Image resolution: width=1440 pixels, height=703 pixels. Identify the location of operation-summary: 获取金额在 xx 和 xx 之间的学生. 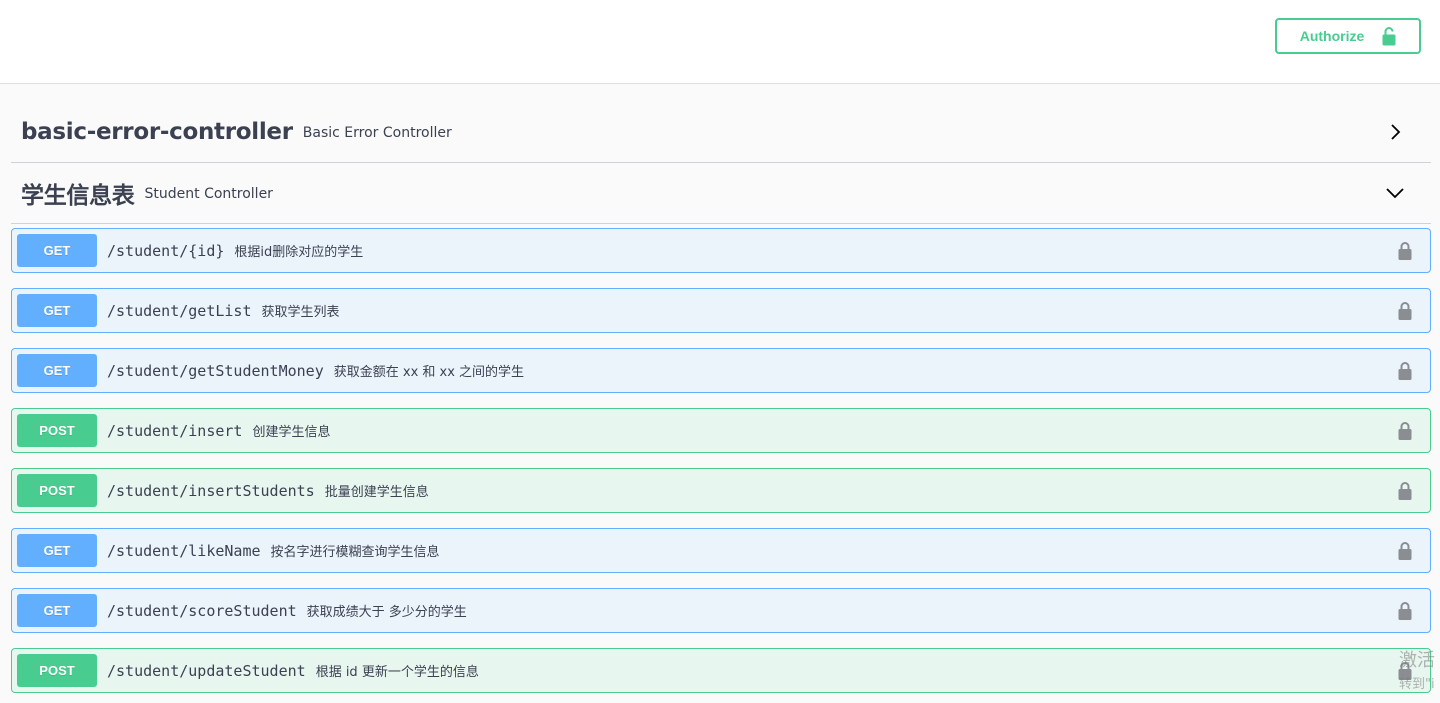
(429, 372).